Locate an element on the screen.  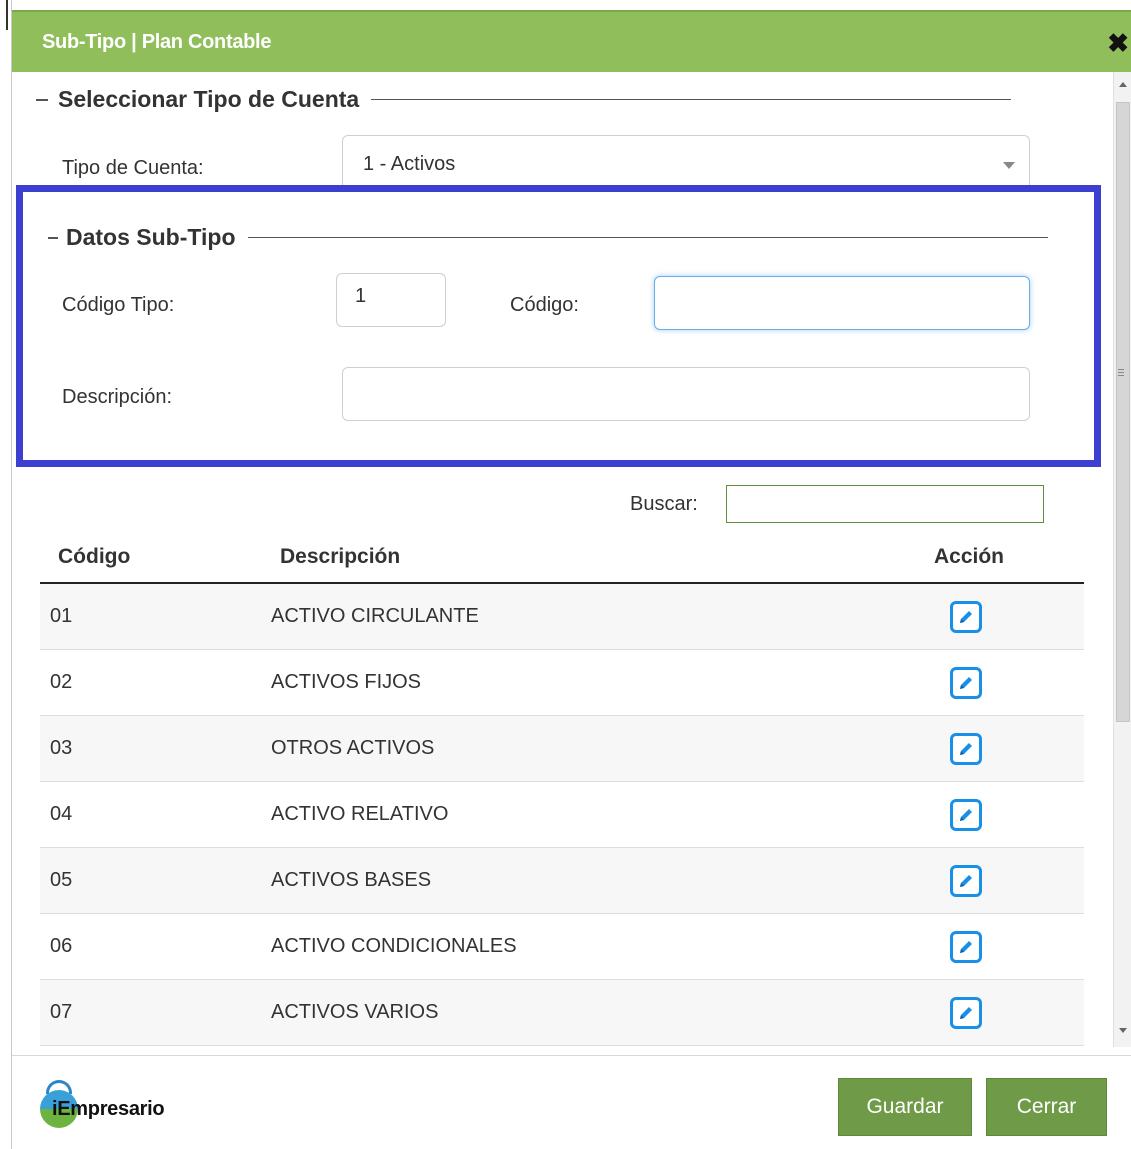
window-left-edge is located at coordinates (6, 574).